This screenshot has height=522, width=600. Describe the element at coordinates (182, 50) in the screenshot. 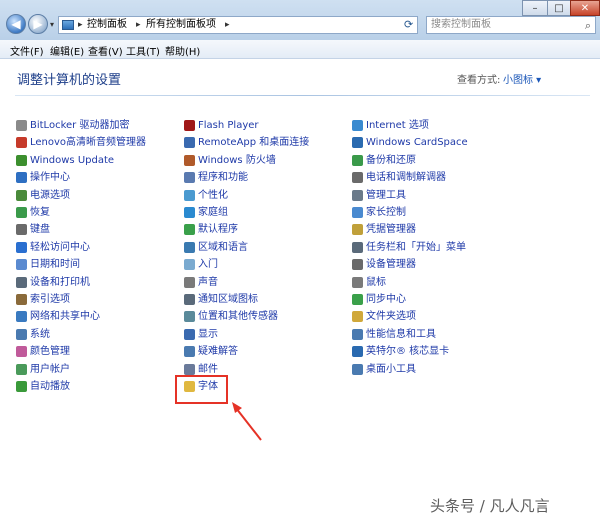

I see `menu-help: 帮助(H)` at that location.